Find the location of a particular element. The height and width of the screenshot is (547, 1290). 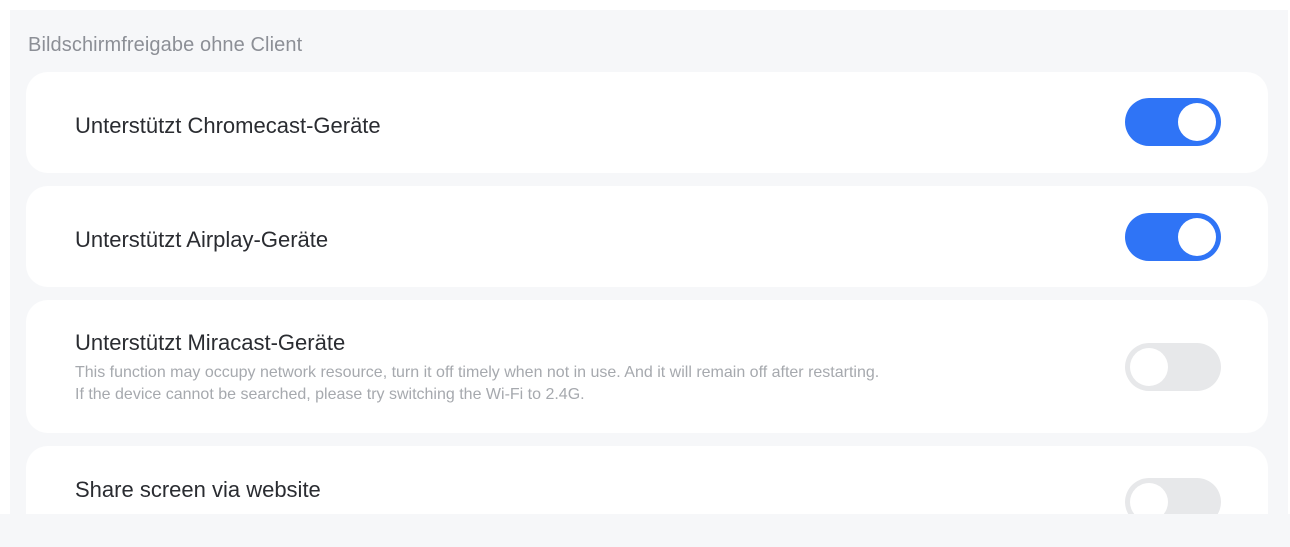

toggle-chromecast is located at coordinates (1173, 122).